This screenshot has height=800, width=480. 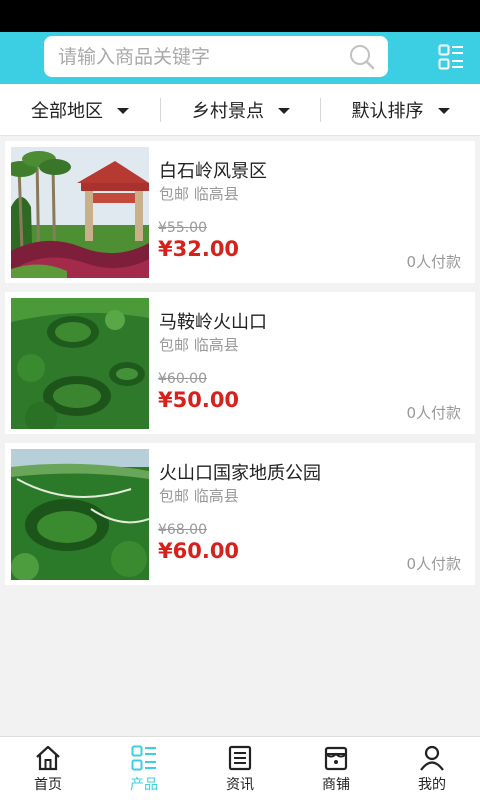 What do you see at coordinates (182, 228) in the screenshot?
I see `original-price: ¥55.00` at bounding box center [182, 228].